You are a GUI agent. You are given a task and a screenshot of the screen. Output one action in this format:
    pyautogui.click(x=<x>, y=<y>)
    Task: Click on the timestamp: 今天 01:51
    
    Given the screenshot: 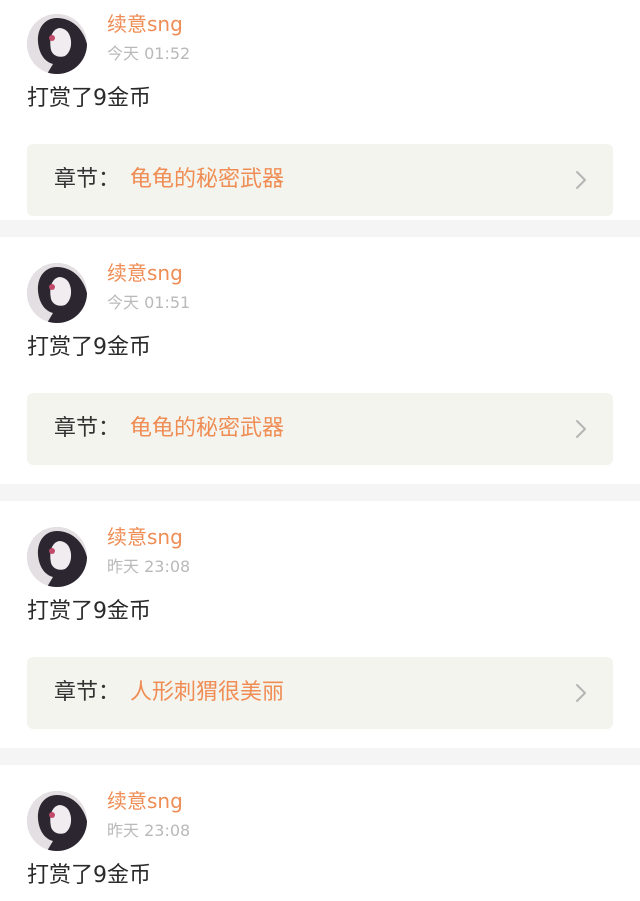 What is the action you would take?
    pyautogui.click(x=149, y=302)
    